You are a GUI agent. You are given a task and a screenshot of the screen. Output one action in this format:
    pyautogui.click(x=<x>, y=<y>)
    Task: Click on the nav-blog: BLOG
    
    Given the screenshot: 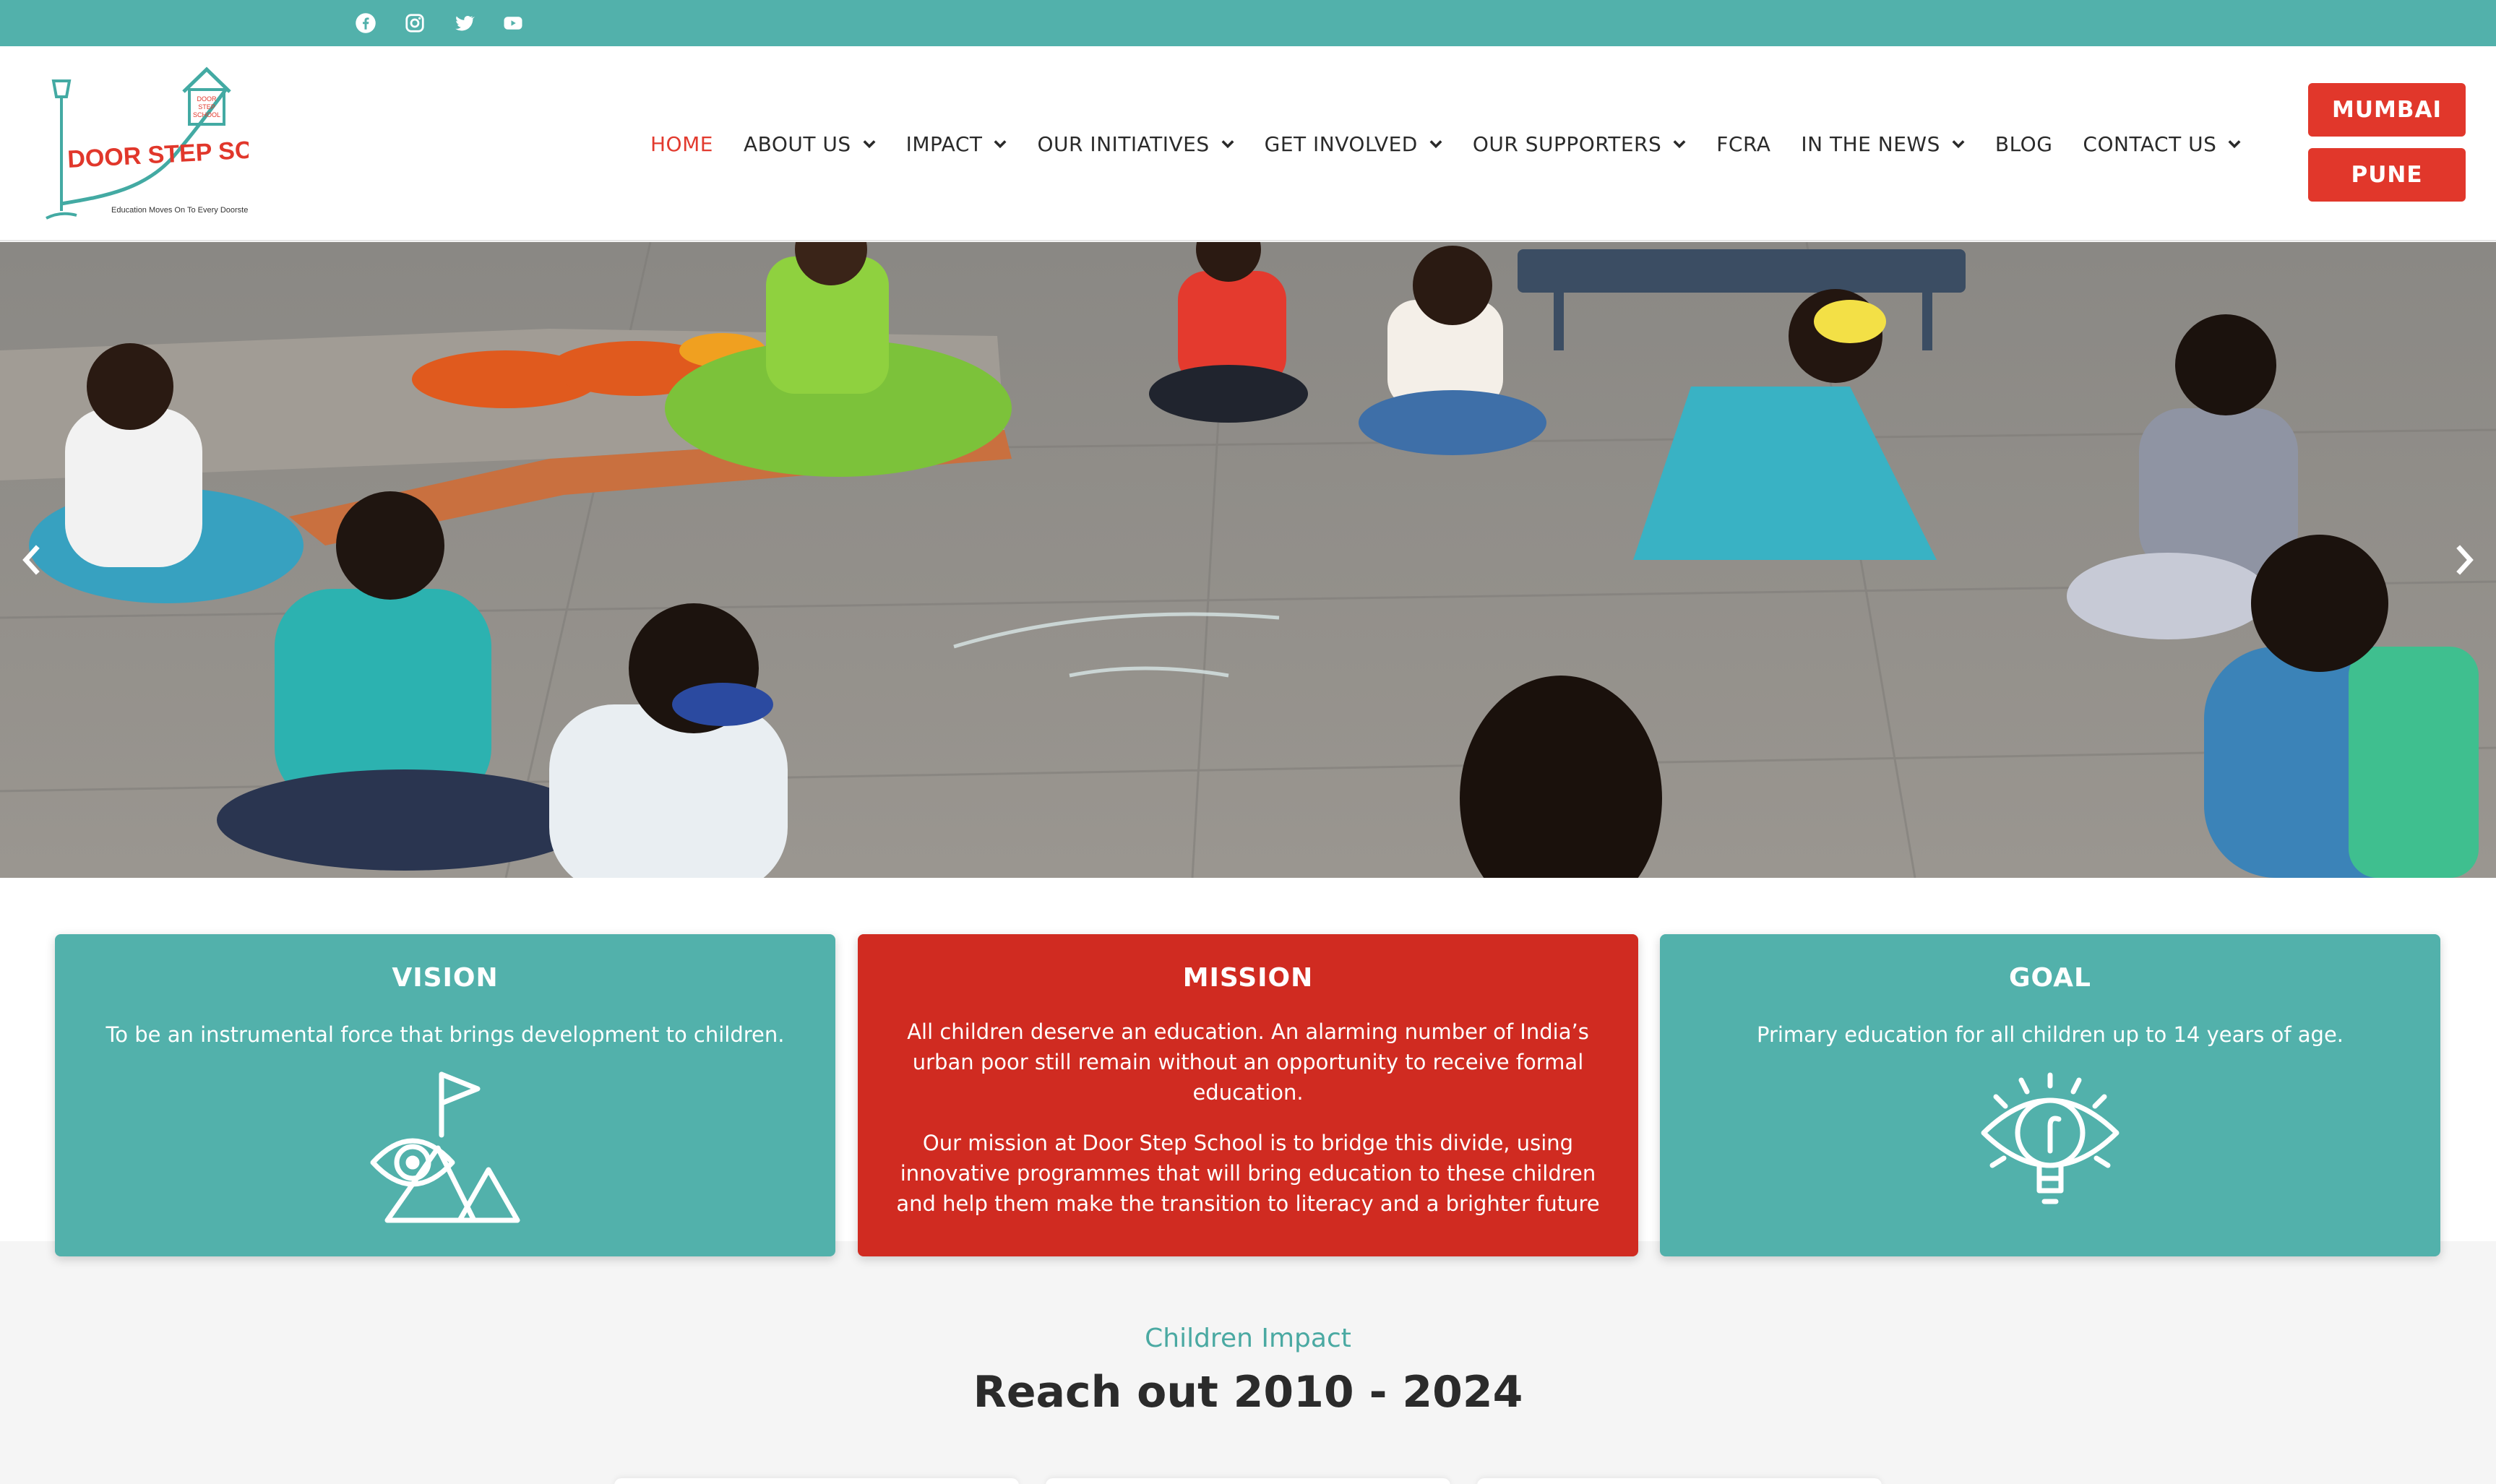 What is the action you would take?
    pyautogui.click(x=2024, y=144)
    